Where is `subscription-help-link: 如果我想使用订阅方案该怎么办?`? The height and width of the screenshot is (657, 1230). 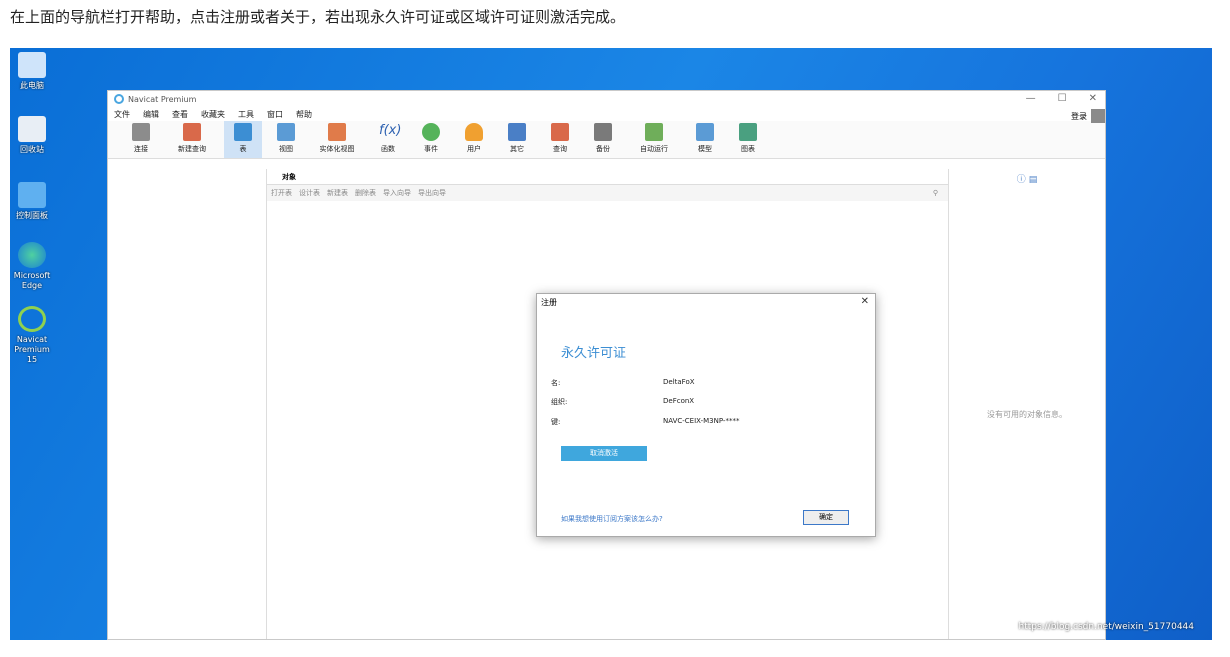
subscription-help-link: 如果我想使用订阅方案该怎么办? is located at coordinates (612, 519).